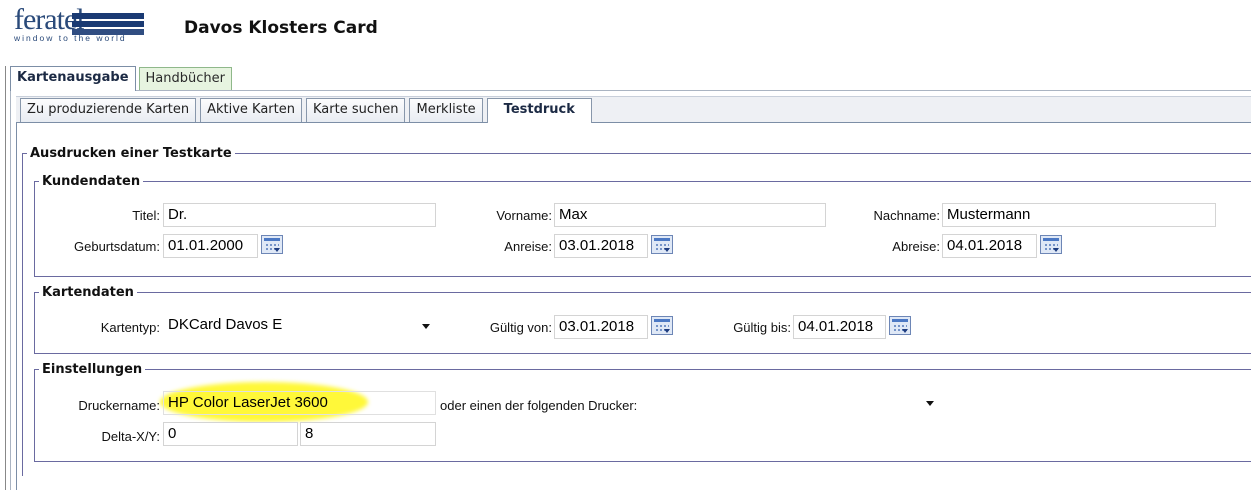  I want to click on gueltig-von-input: 03.01.2018, so click(601, 327).